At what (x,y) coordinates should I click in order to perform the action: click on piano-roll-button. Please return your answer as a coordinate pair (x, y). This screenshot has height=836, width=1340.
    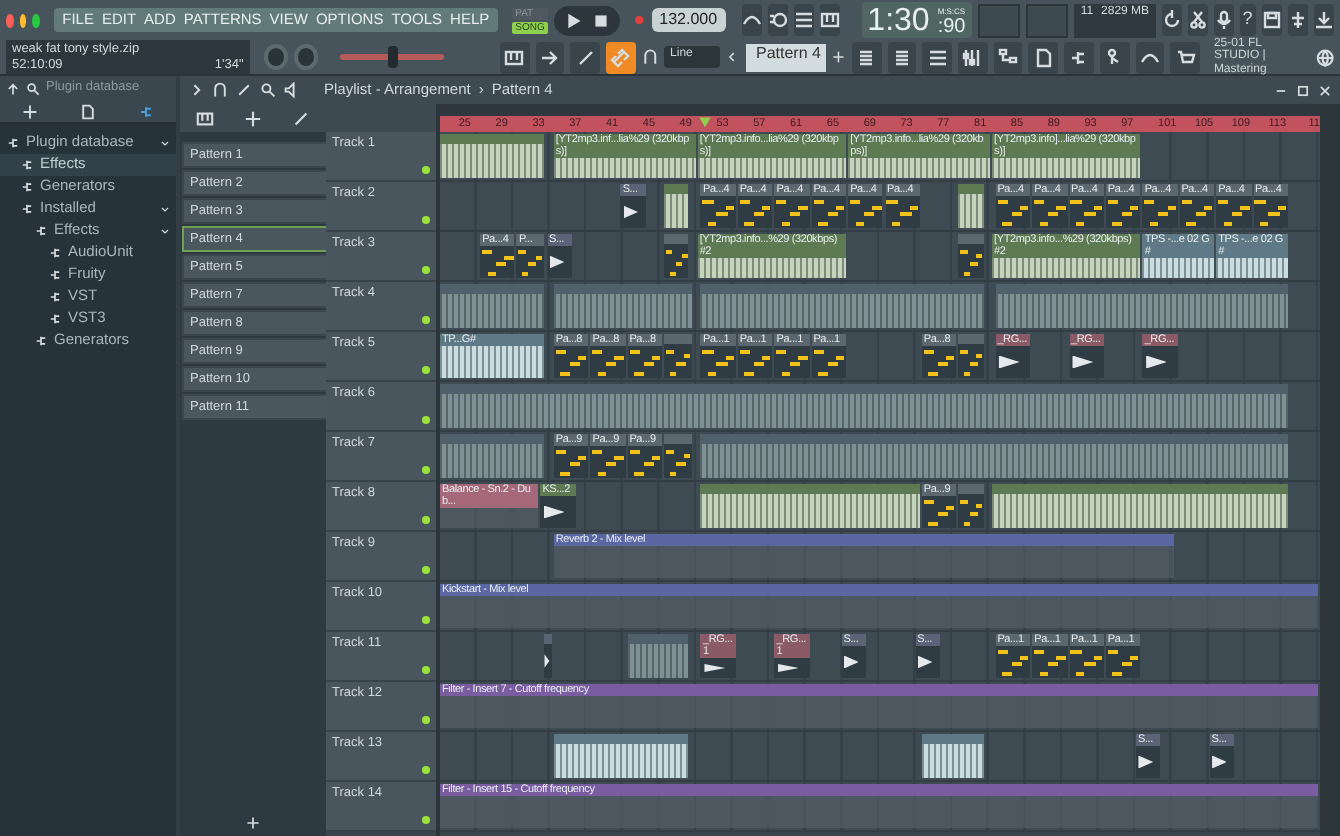
    Looking at the image, I should click on (937, 57).